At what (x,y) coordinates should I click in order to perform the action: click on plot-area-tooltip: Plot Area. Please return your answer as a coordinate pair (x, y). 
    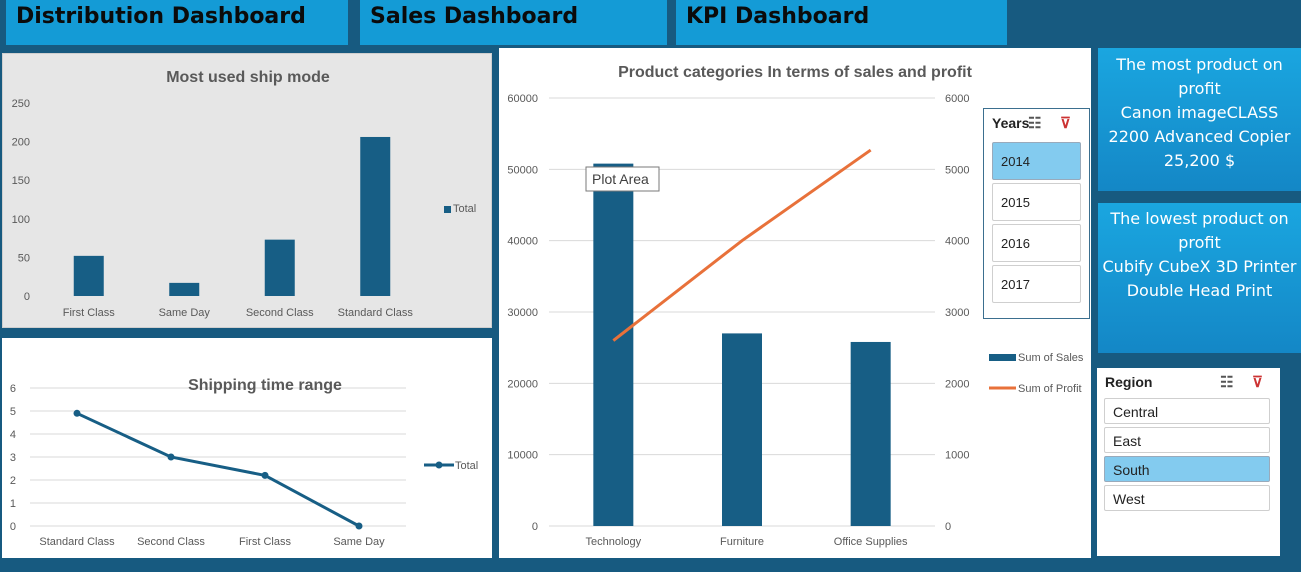
    Looking at the image, I should click on (622, 179).